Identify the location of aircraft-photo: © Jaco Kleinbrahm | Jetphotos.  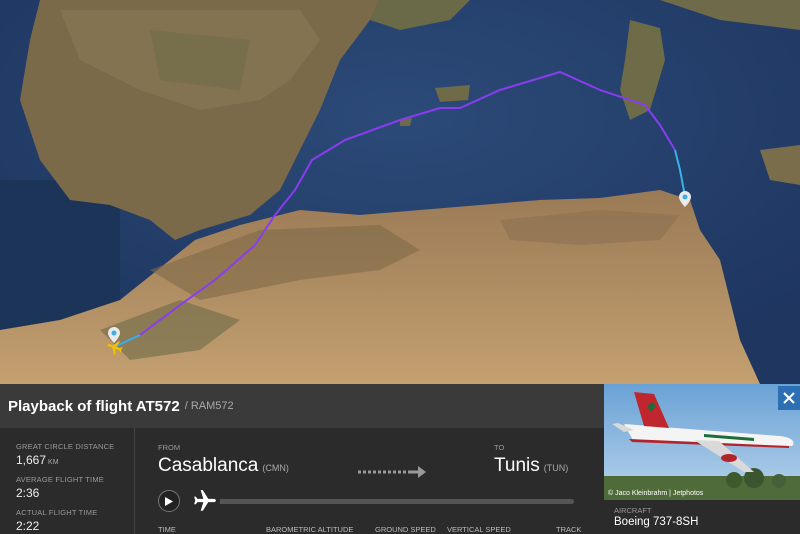
(702, 442).